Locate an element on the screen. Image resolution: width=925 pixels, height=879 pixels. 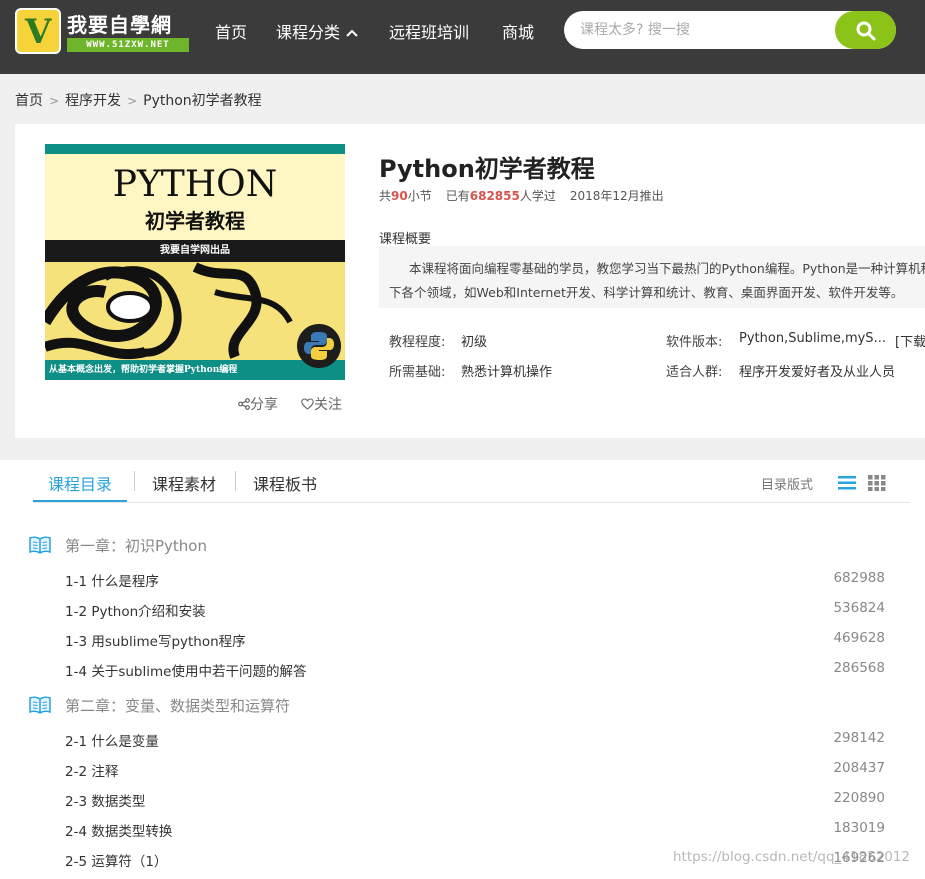
audience-value: 程序开发爱好者及从业人员 is located at coordinates (817, 372).